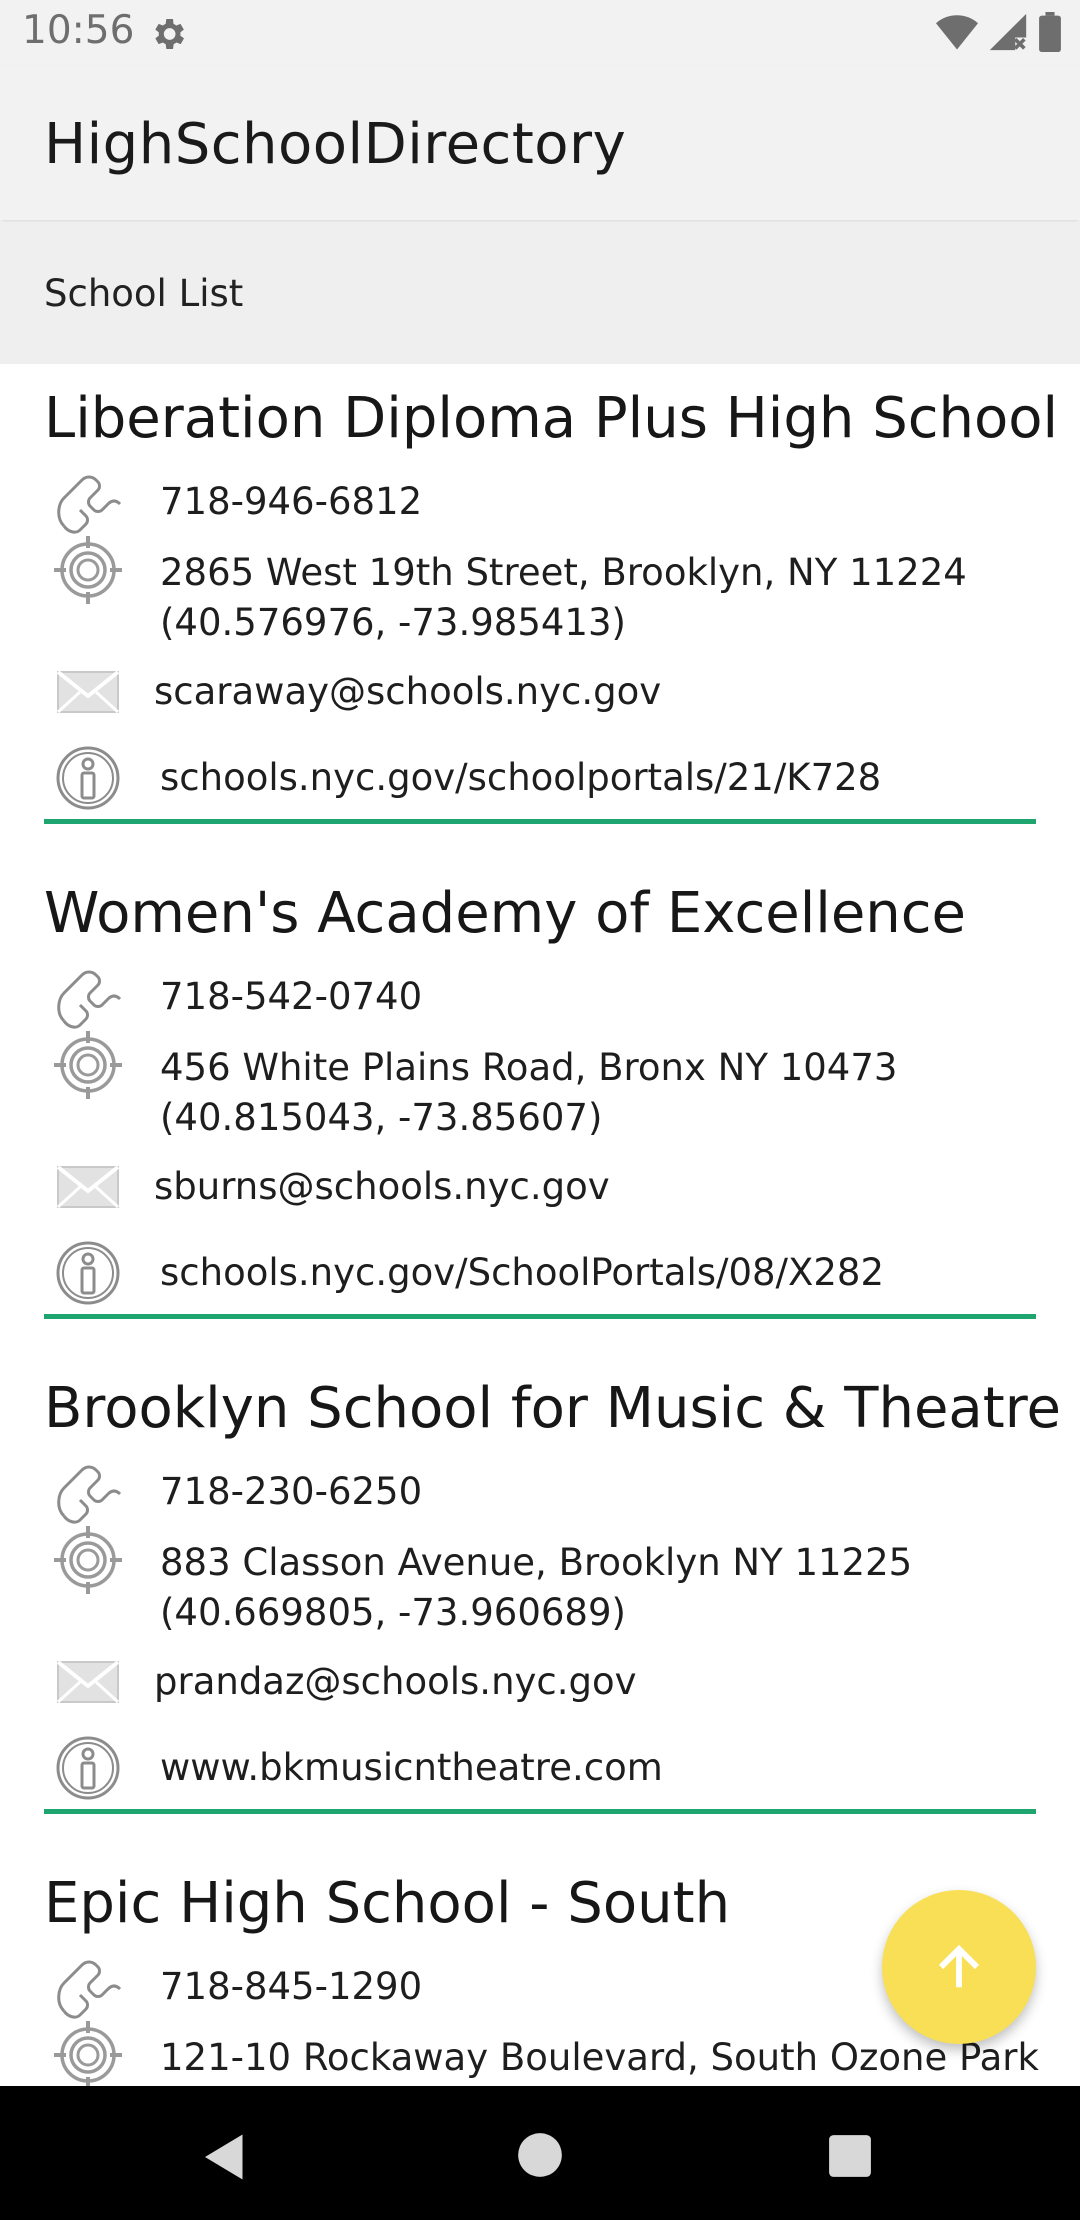 This screenshot has width=1080, height=2220. What do you see at coordinates (387, 1903) in the screenshot?
I see `school-name: Epic High School - South` at bounding box center [387, 1903].